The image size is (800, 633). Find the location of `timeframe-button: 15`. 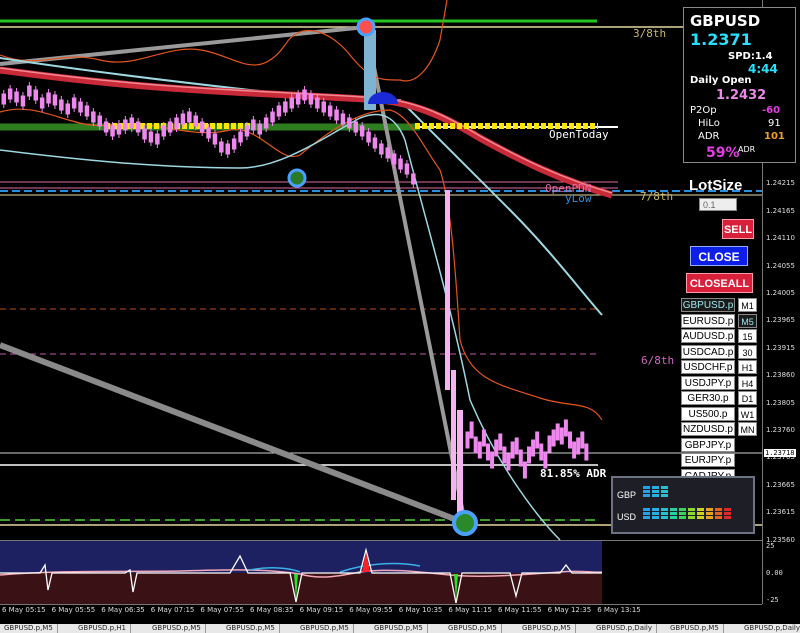

timeframe-button: 15 is located at coordinates (747, 336).